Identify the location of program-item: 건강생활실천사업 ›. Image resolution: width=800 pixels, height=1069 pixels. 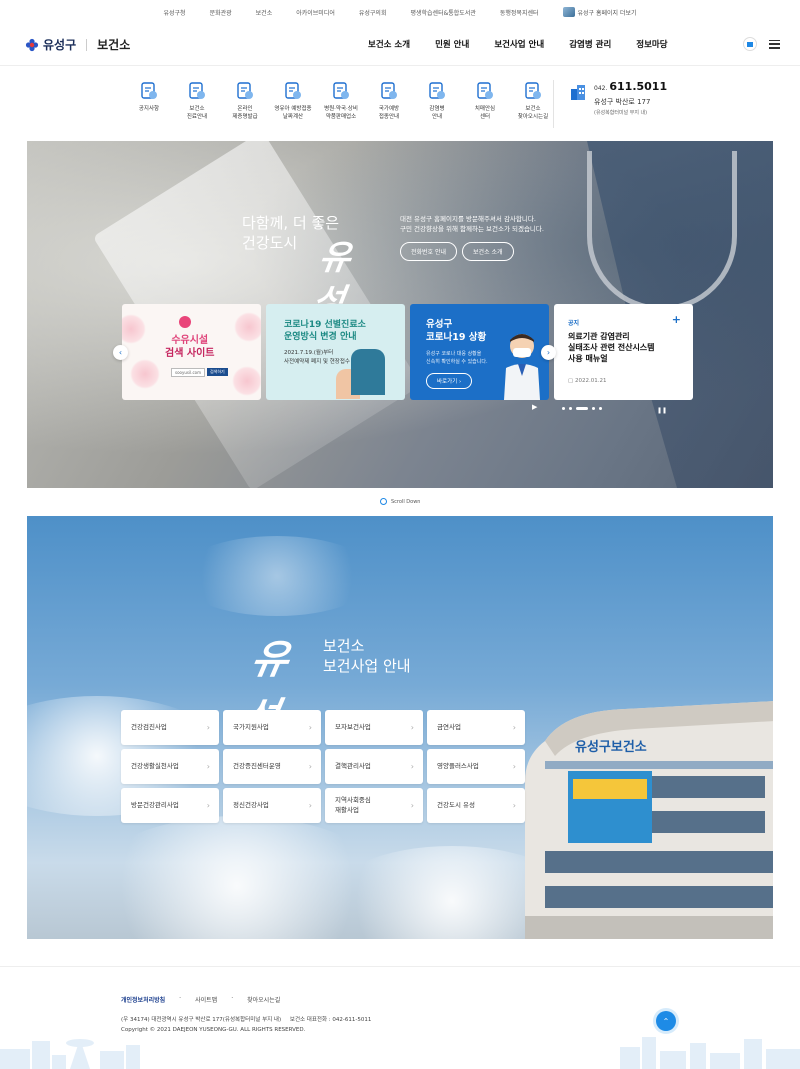
(170, 766).